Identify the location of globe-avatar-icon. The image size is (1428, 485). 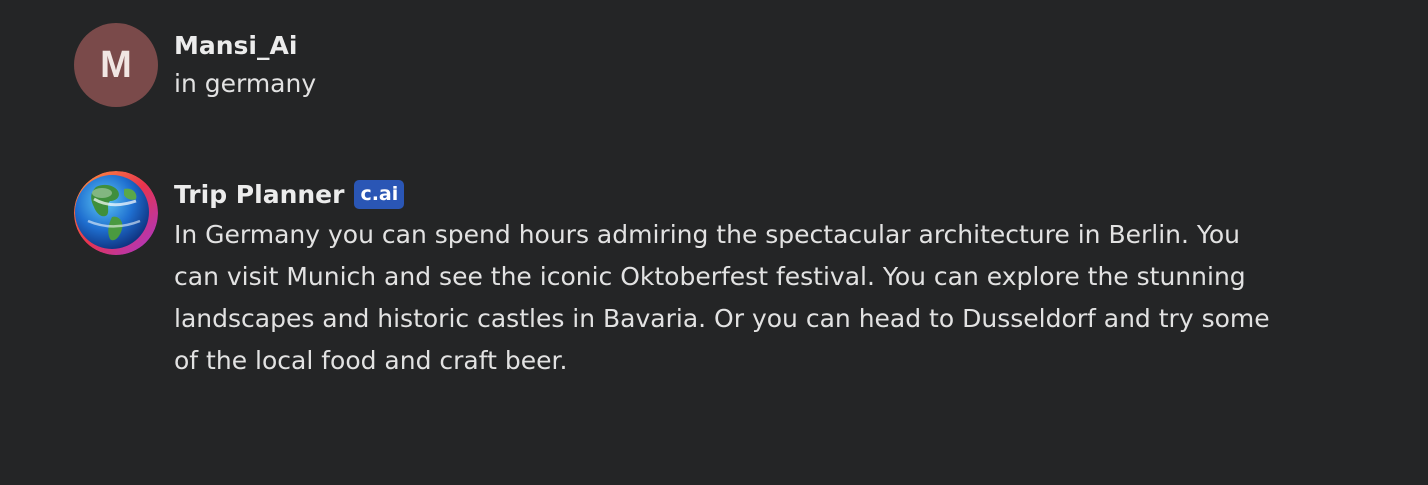
(116, 213).